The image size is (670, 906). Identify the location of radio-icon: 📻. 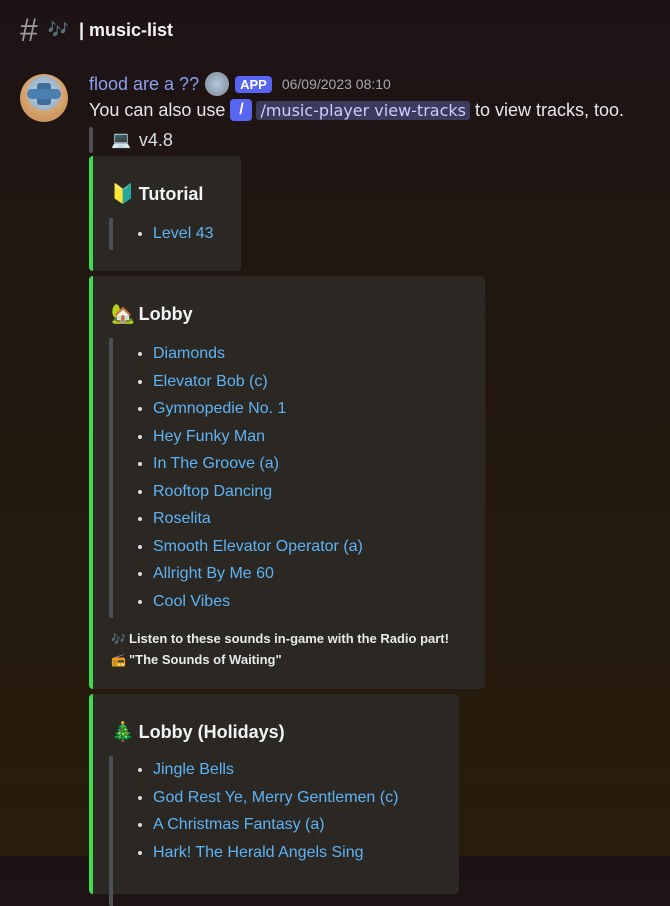
(118, 660).